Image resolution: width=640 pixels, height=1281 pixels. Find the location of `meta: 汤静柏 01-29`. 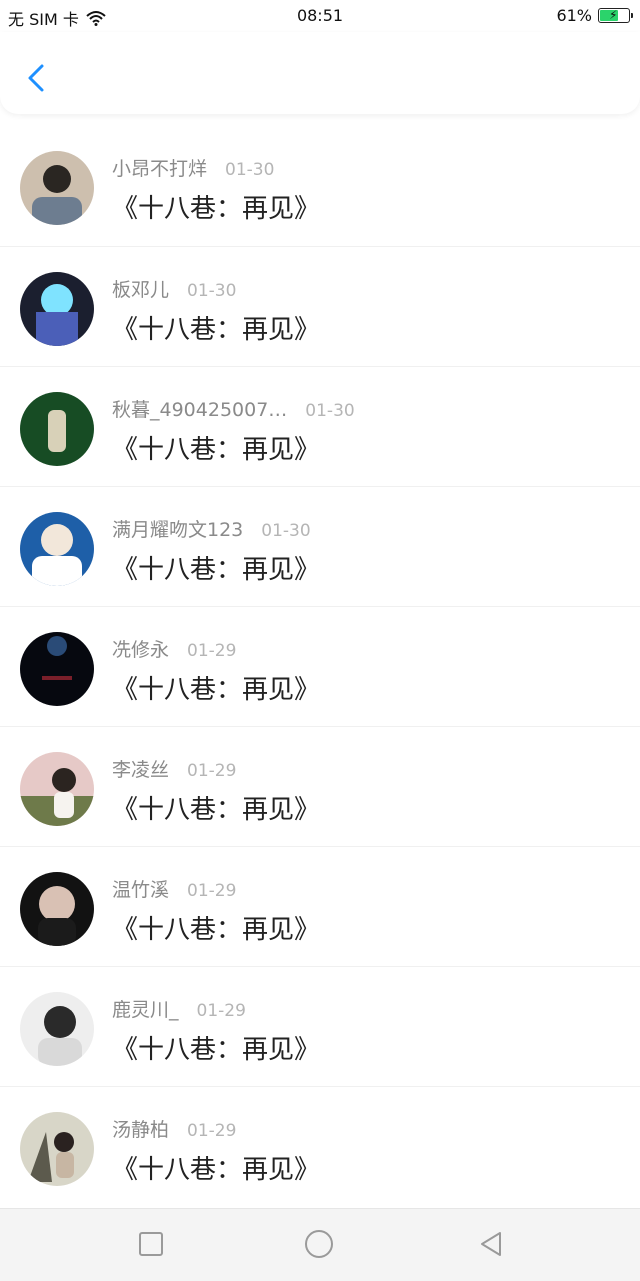

meta: 汤静柏 01-29 is located at coordinates (174, 1128).